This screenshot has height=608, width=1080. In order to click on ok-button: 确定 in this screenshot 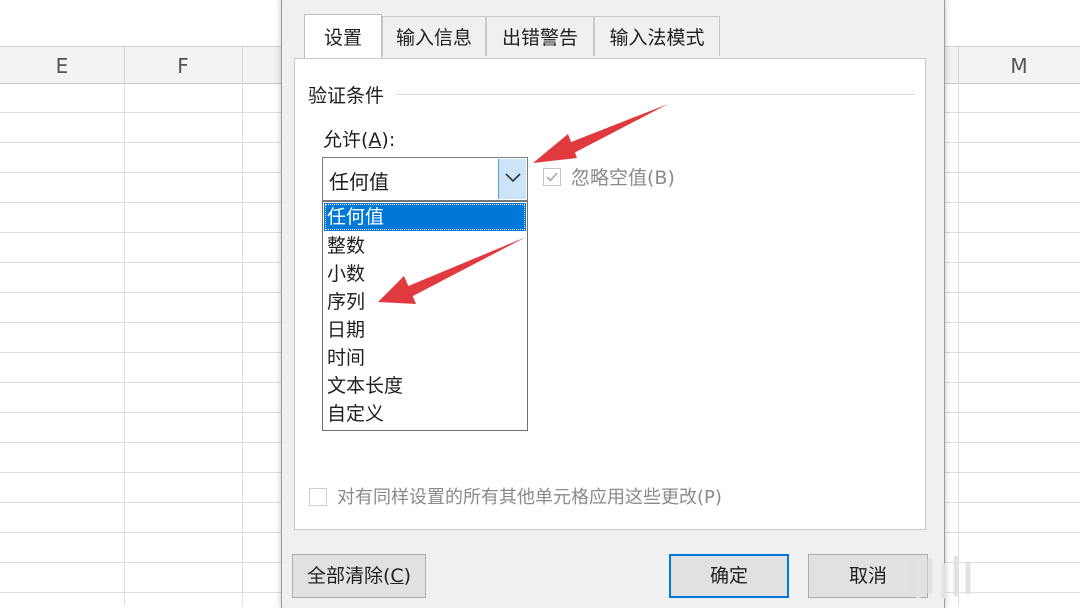, I will do `click(729, 576)`.